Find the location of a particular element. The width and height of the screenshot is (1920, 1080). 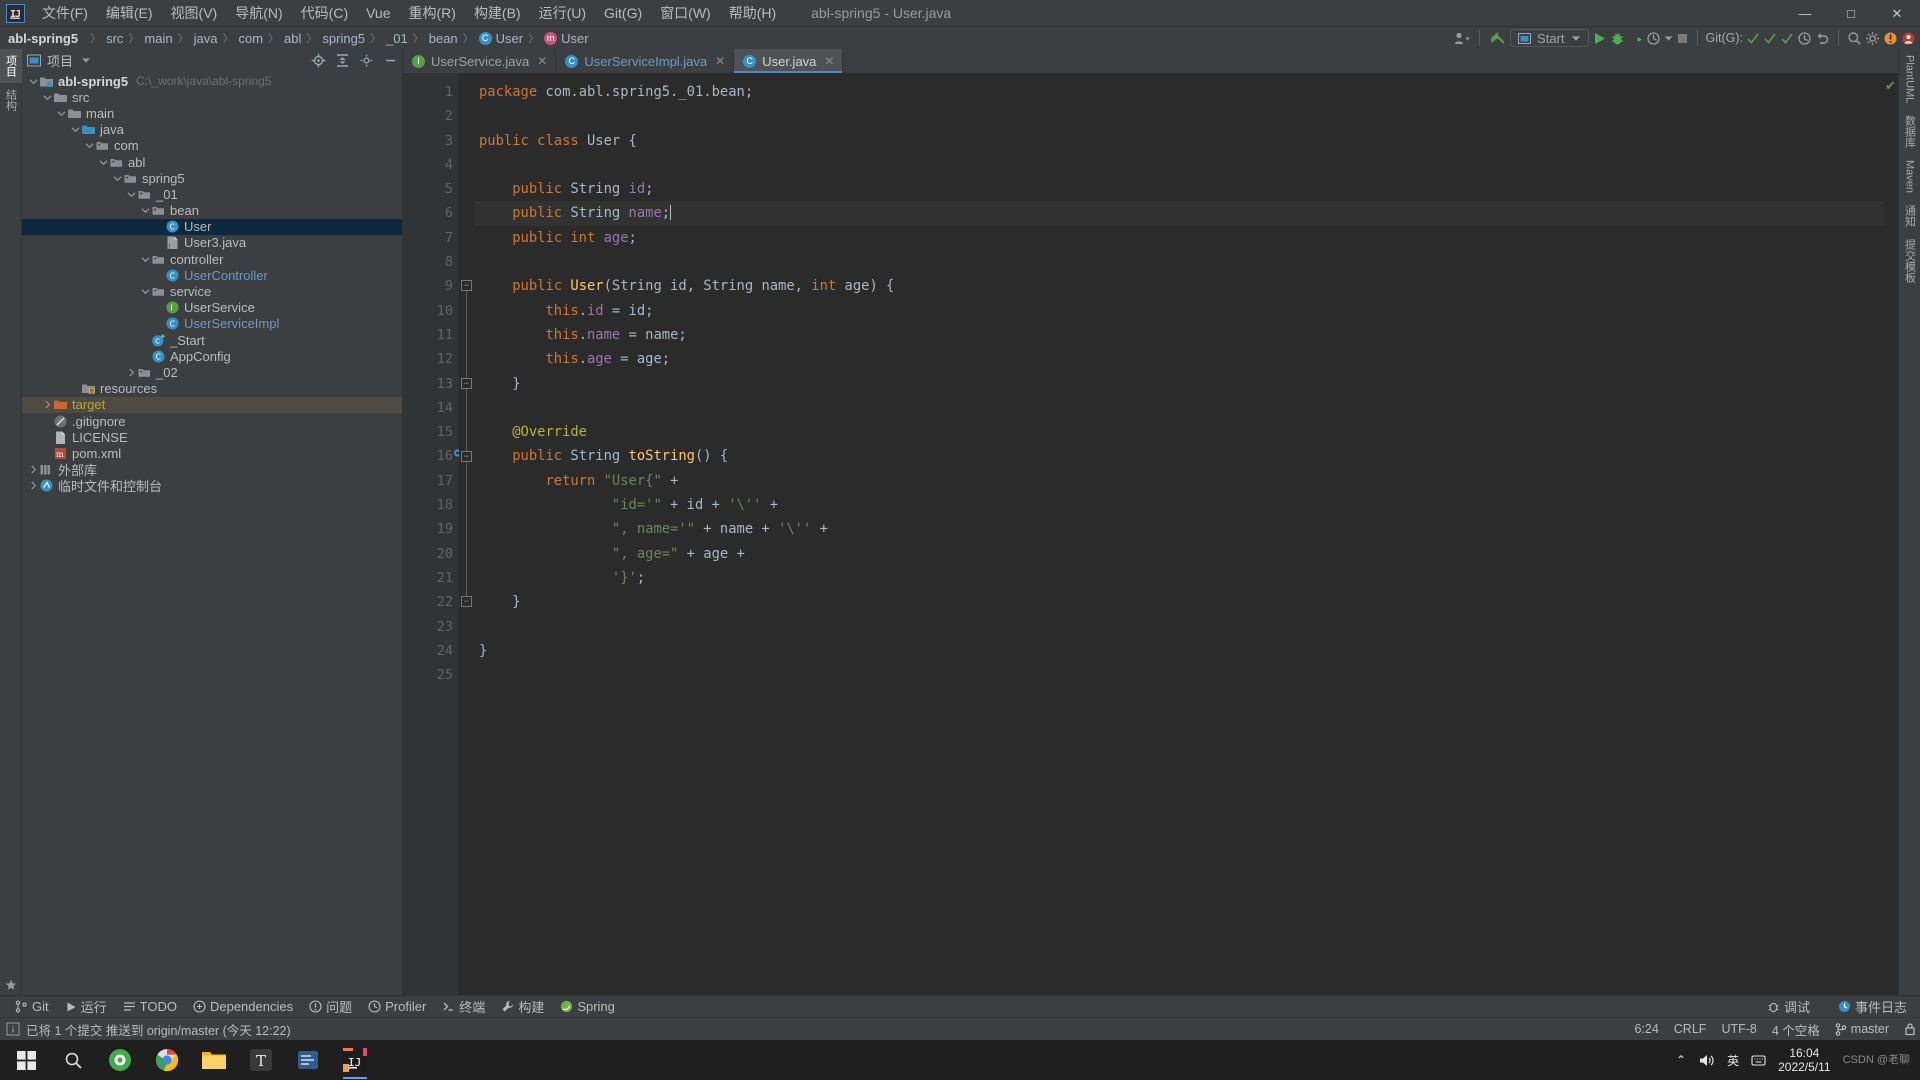

project-settings-icon is located at coordinates (366, 60).